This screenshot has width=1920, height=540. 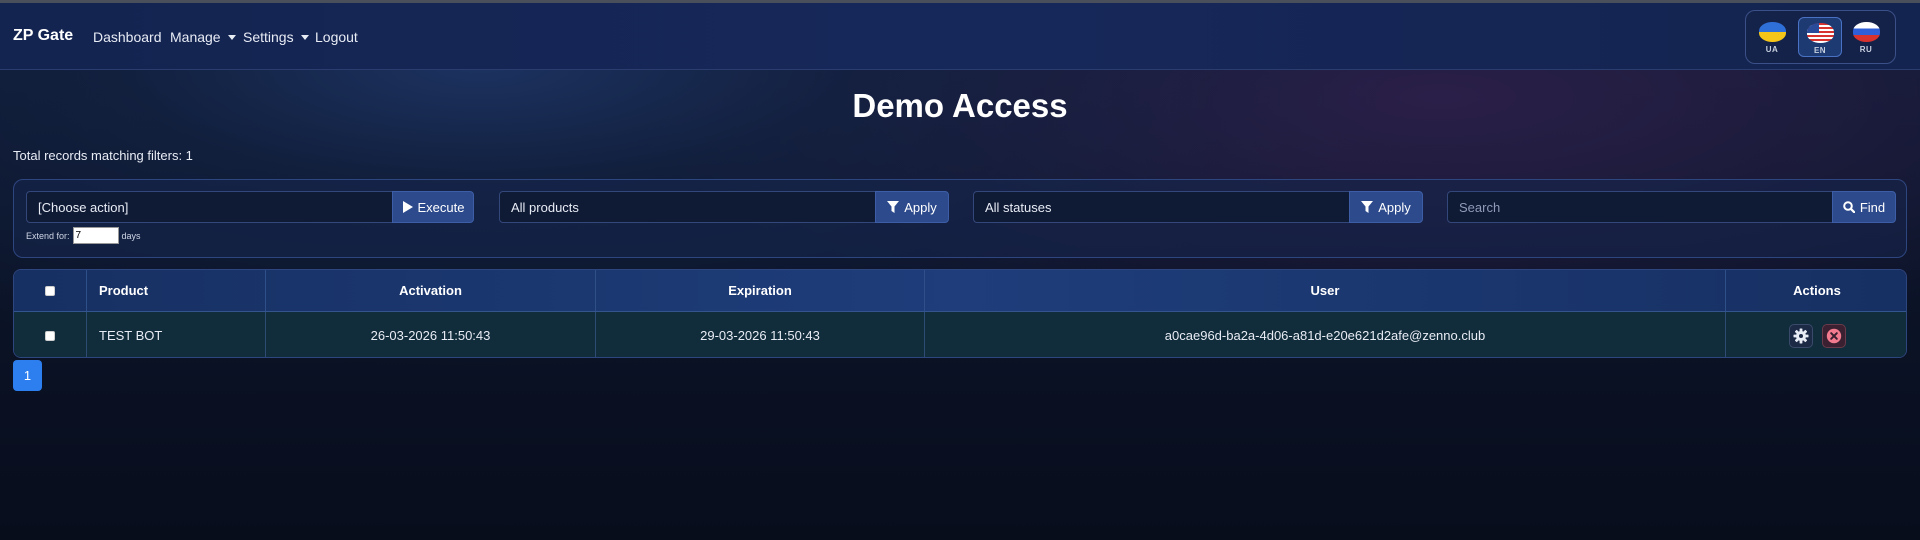 What do you see at coordinates (27, 375) in the screenshot?
I see `pagination-page-1: 1` at bounding box center [27, 375].